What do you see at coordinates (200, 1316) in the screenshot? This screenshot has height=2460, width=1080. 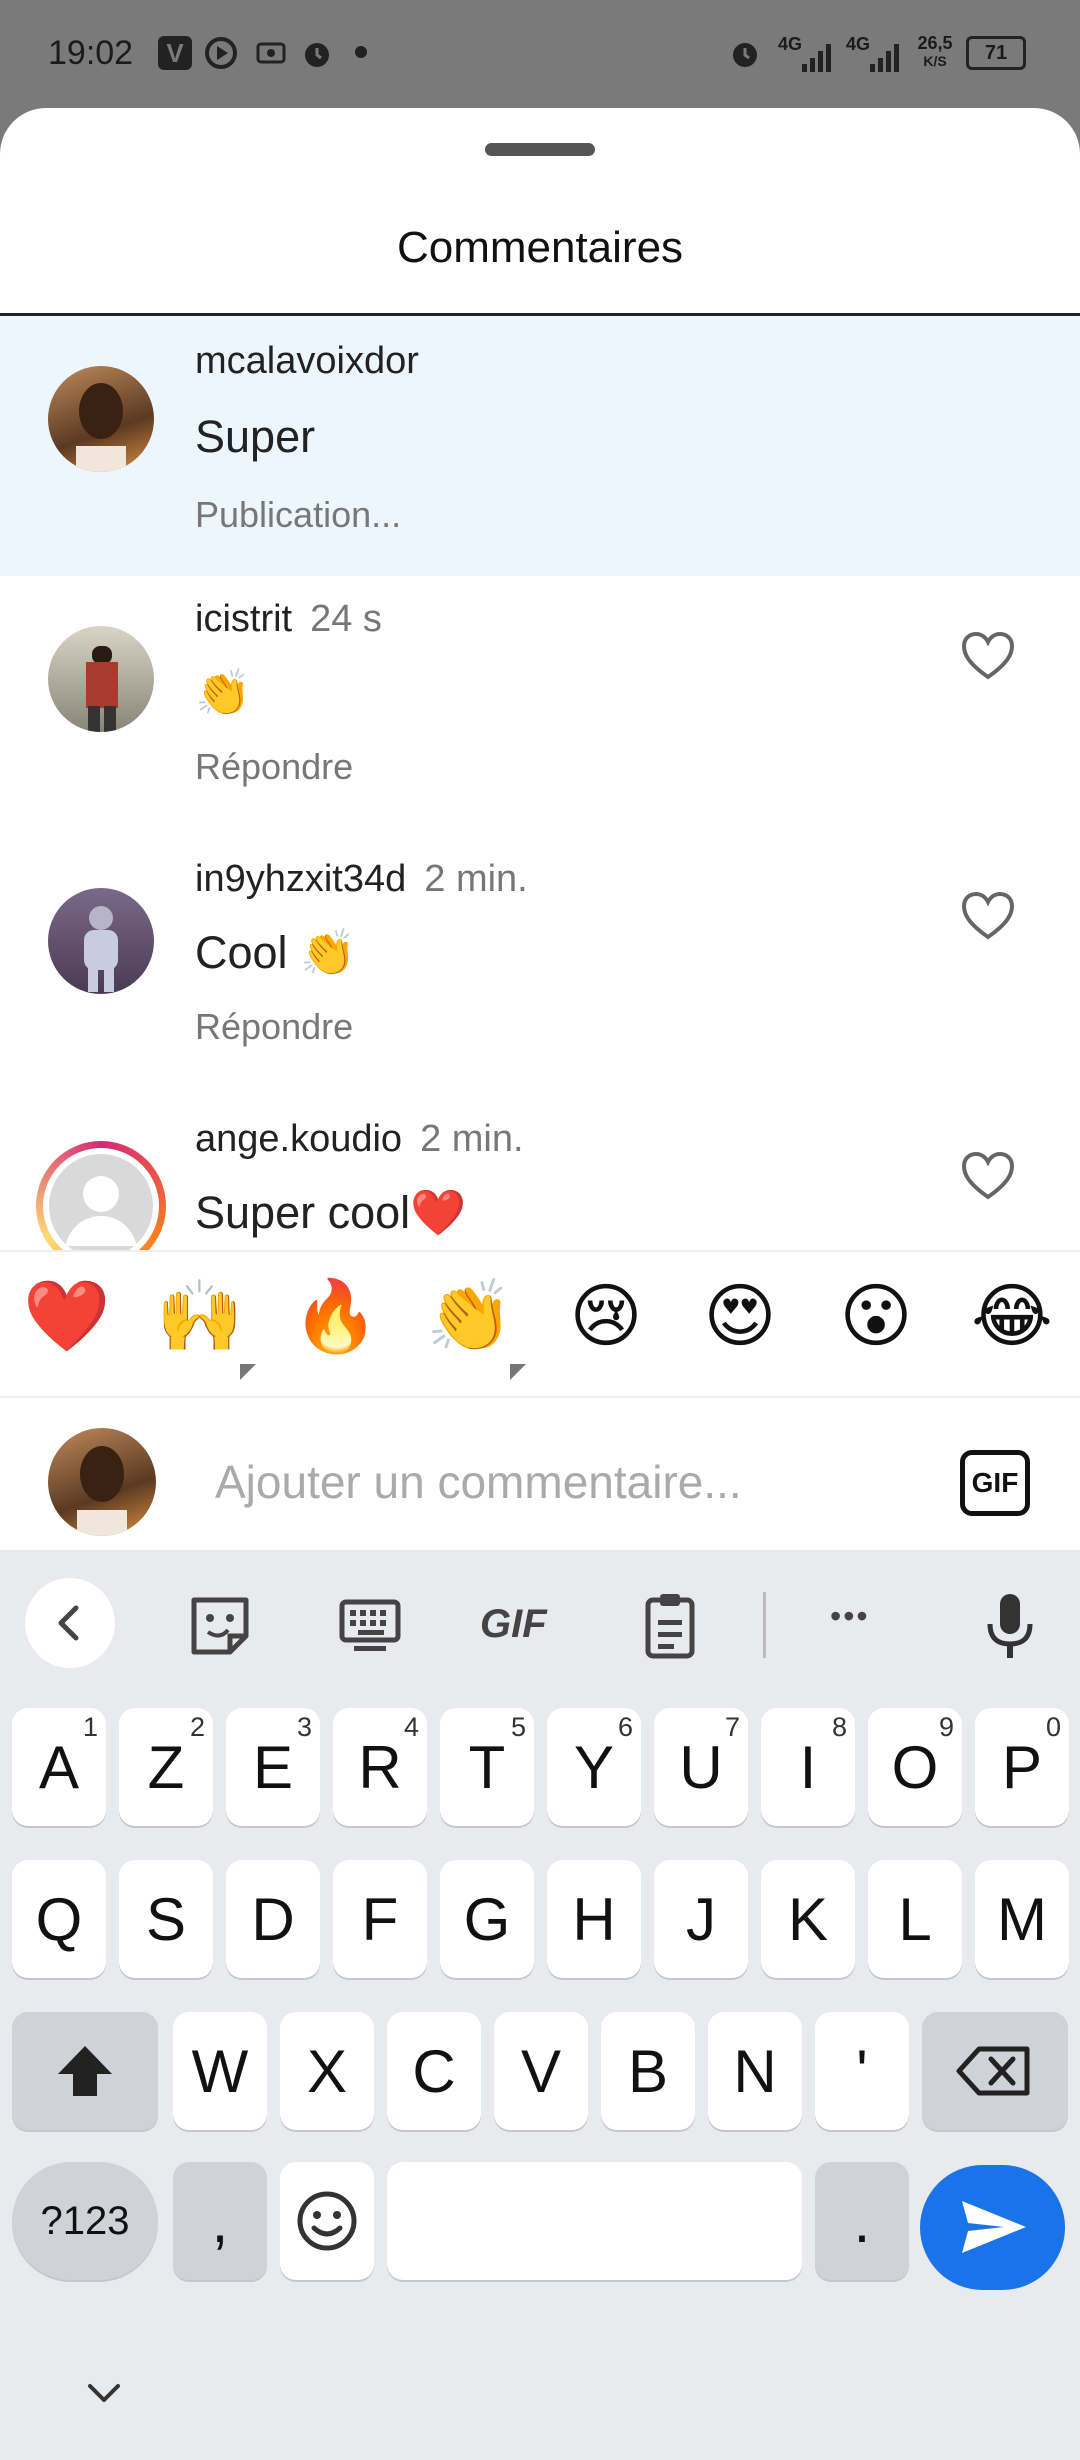 I see `emoji-raising-hands: 🙌` at bounding box center [200, 1316].